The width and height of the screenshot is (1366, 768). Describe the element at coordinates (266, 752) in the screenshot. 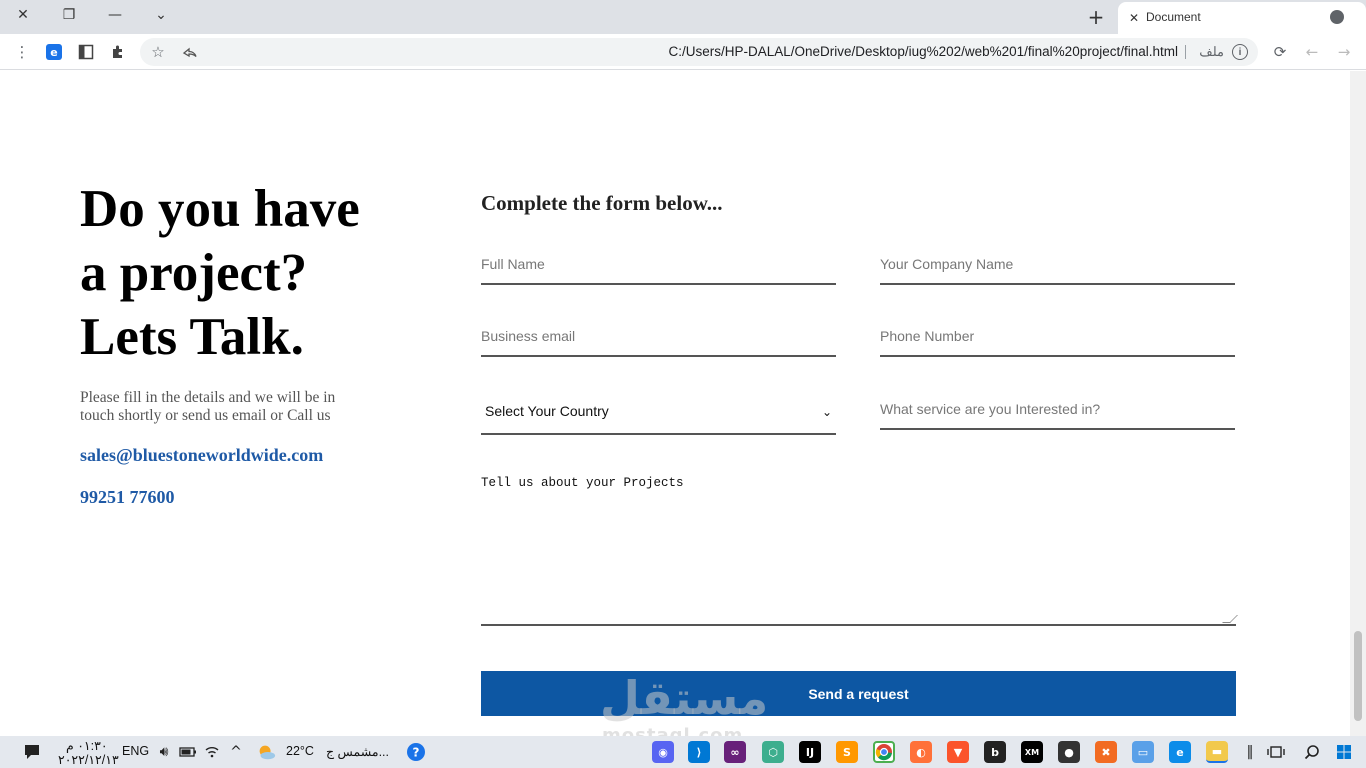

I see `weather-sun-icon` at that location.